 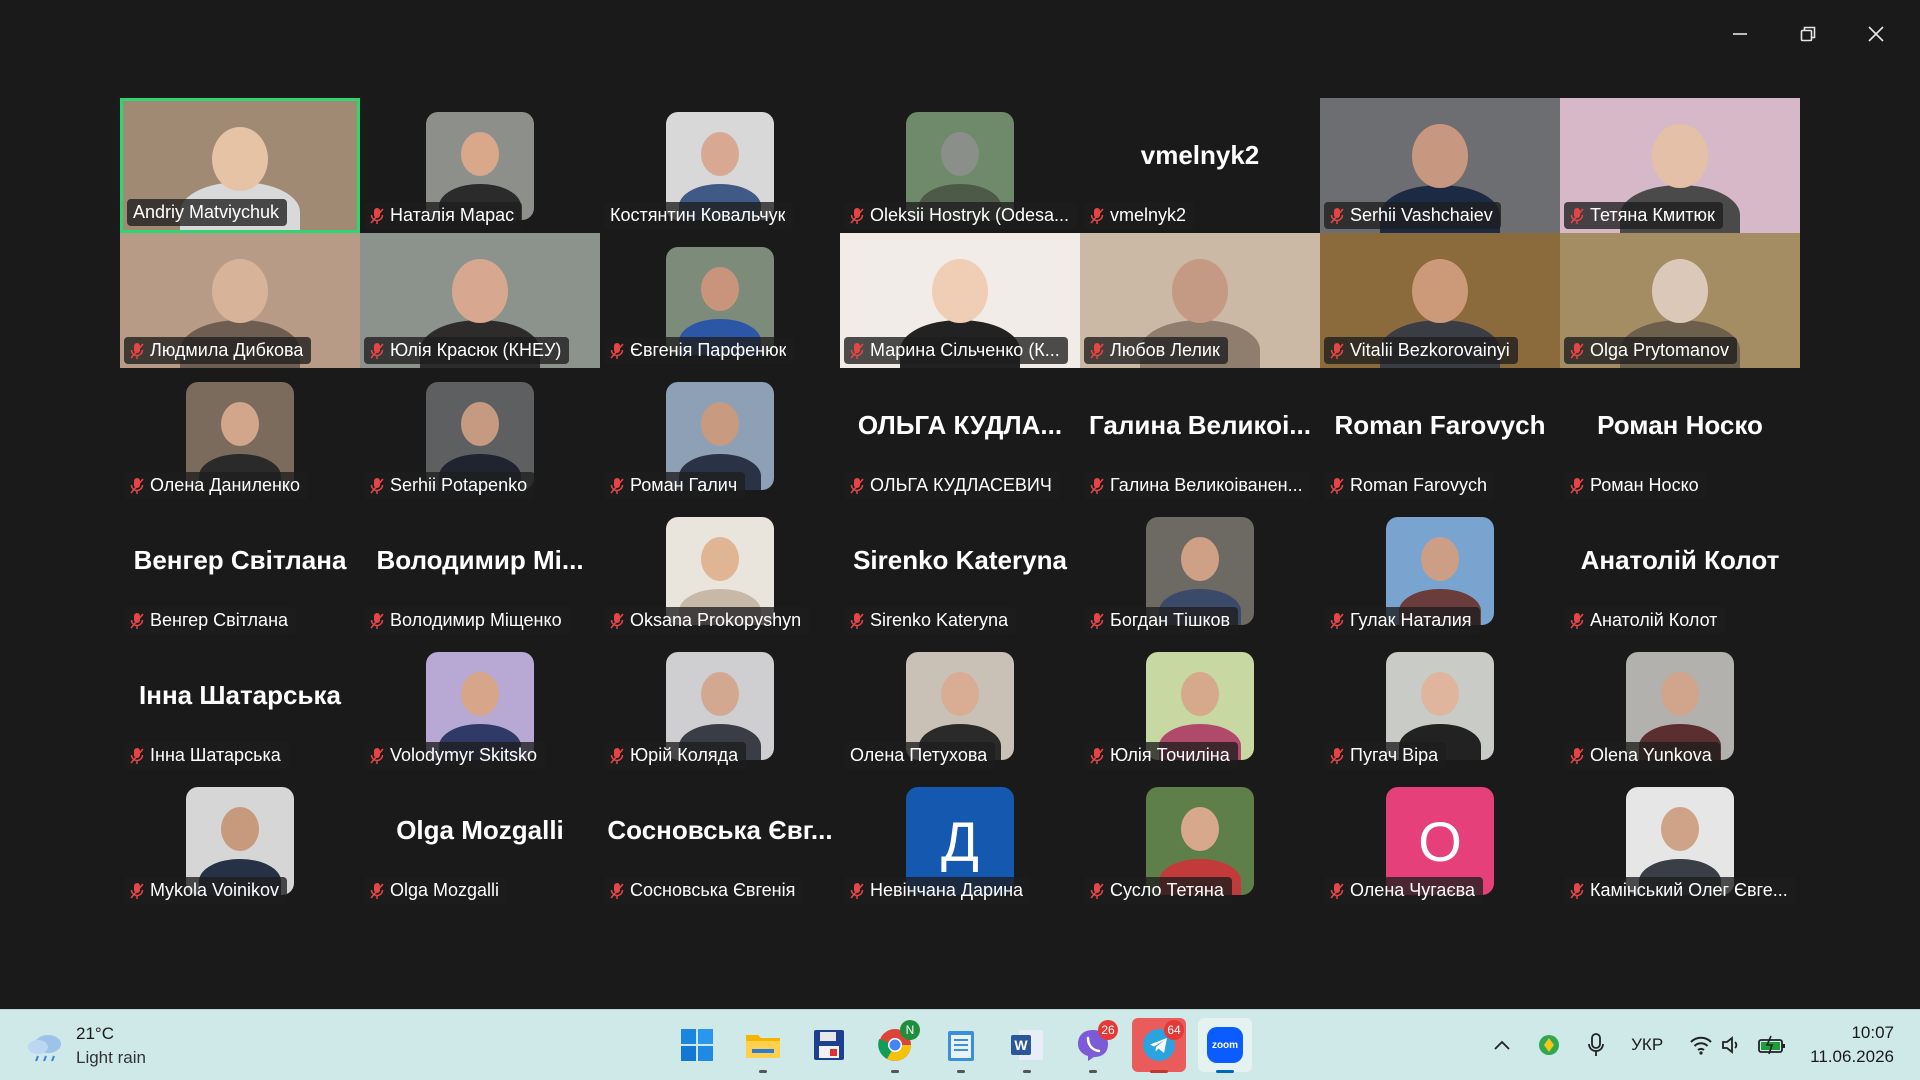 I want to click on zoom-icon-label: zoom, so click(x=1225, y=1045).